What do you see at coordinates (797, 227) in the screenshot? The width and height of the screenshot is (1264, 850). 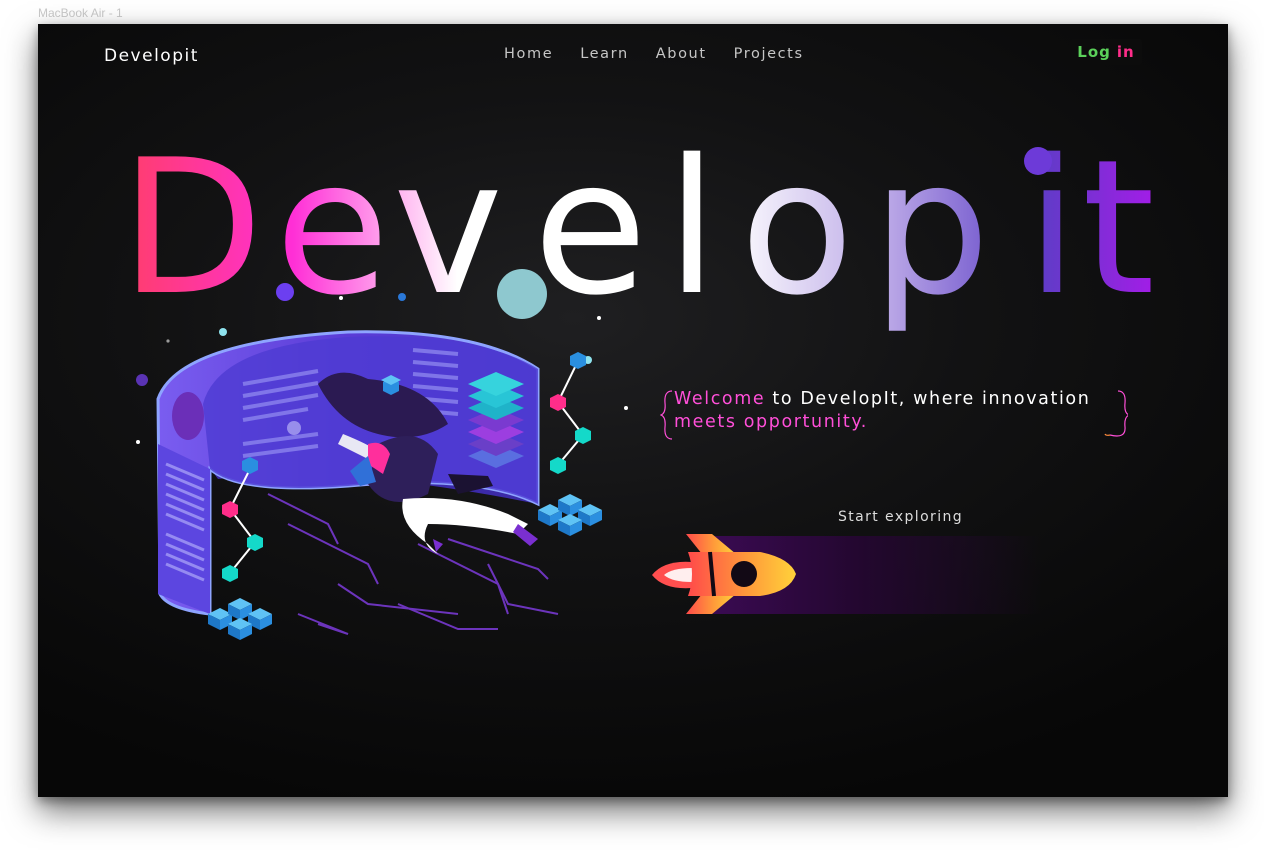 I see `title-letter: o` at bounding box center [797, 227].